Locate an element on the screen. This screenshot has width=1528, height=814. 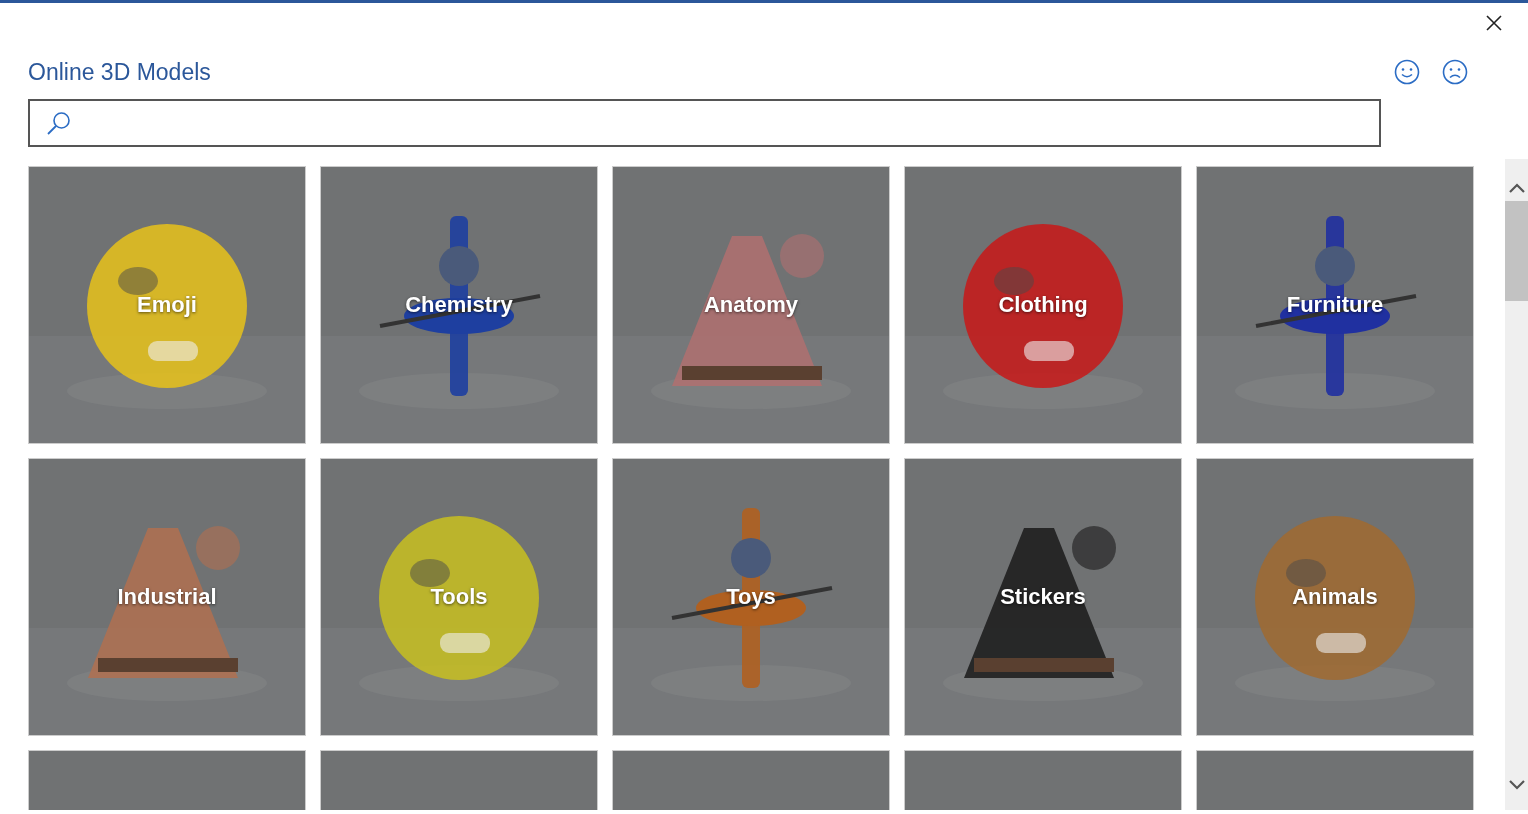
frown-icon is located at coordinates (1455, 72).